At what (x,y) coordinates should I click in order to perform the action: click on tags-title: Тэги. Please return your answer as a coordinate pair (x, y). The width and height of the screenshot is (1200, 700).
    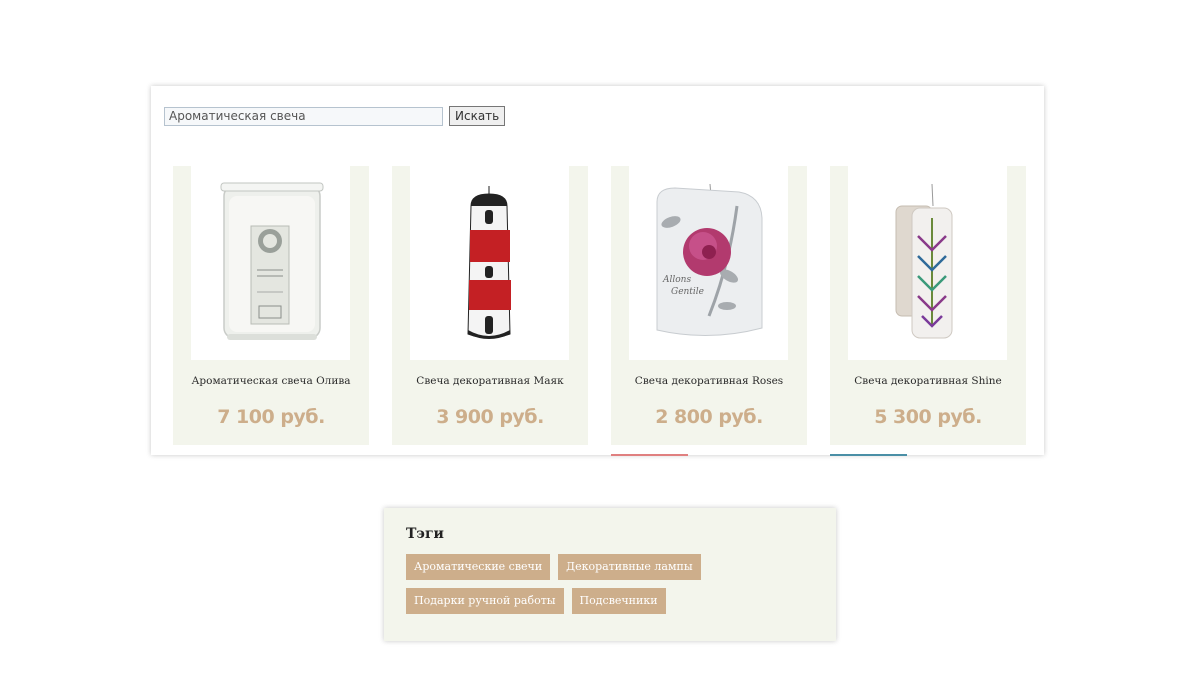
    Looking at the image, I should click on (425, 534).